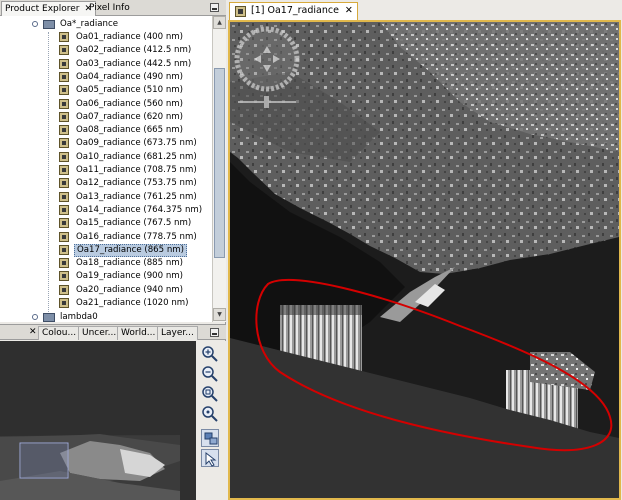  I want to click on sync-views-icon, so click(210, 438).